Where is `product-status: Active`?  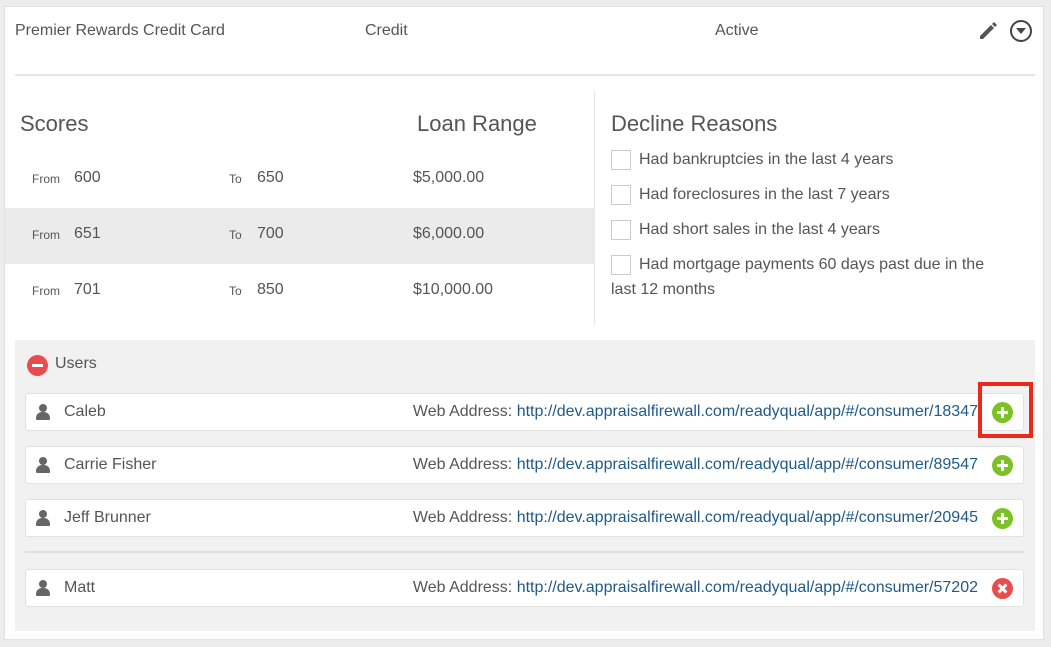
product-status: Active is located at coordinates (737, 30).